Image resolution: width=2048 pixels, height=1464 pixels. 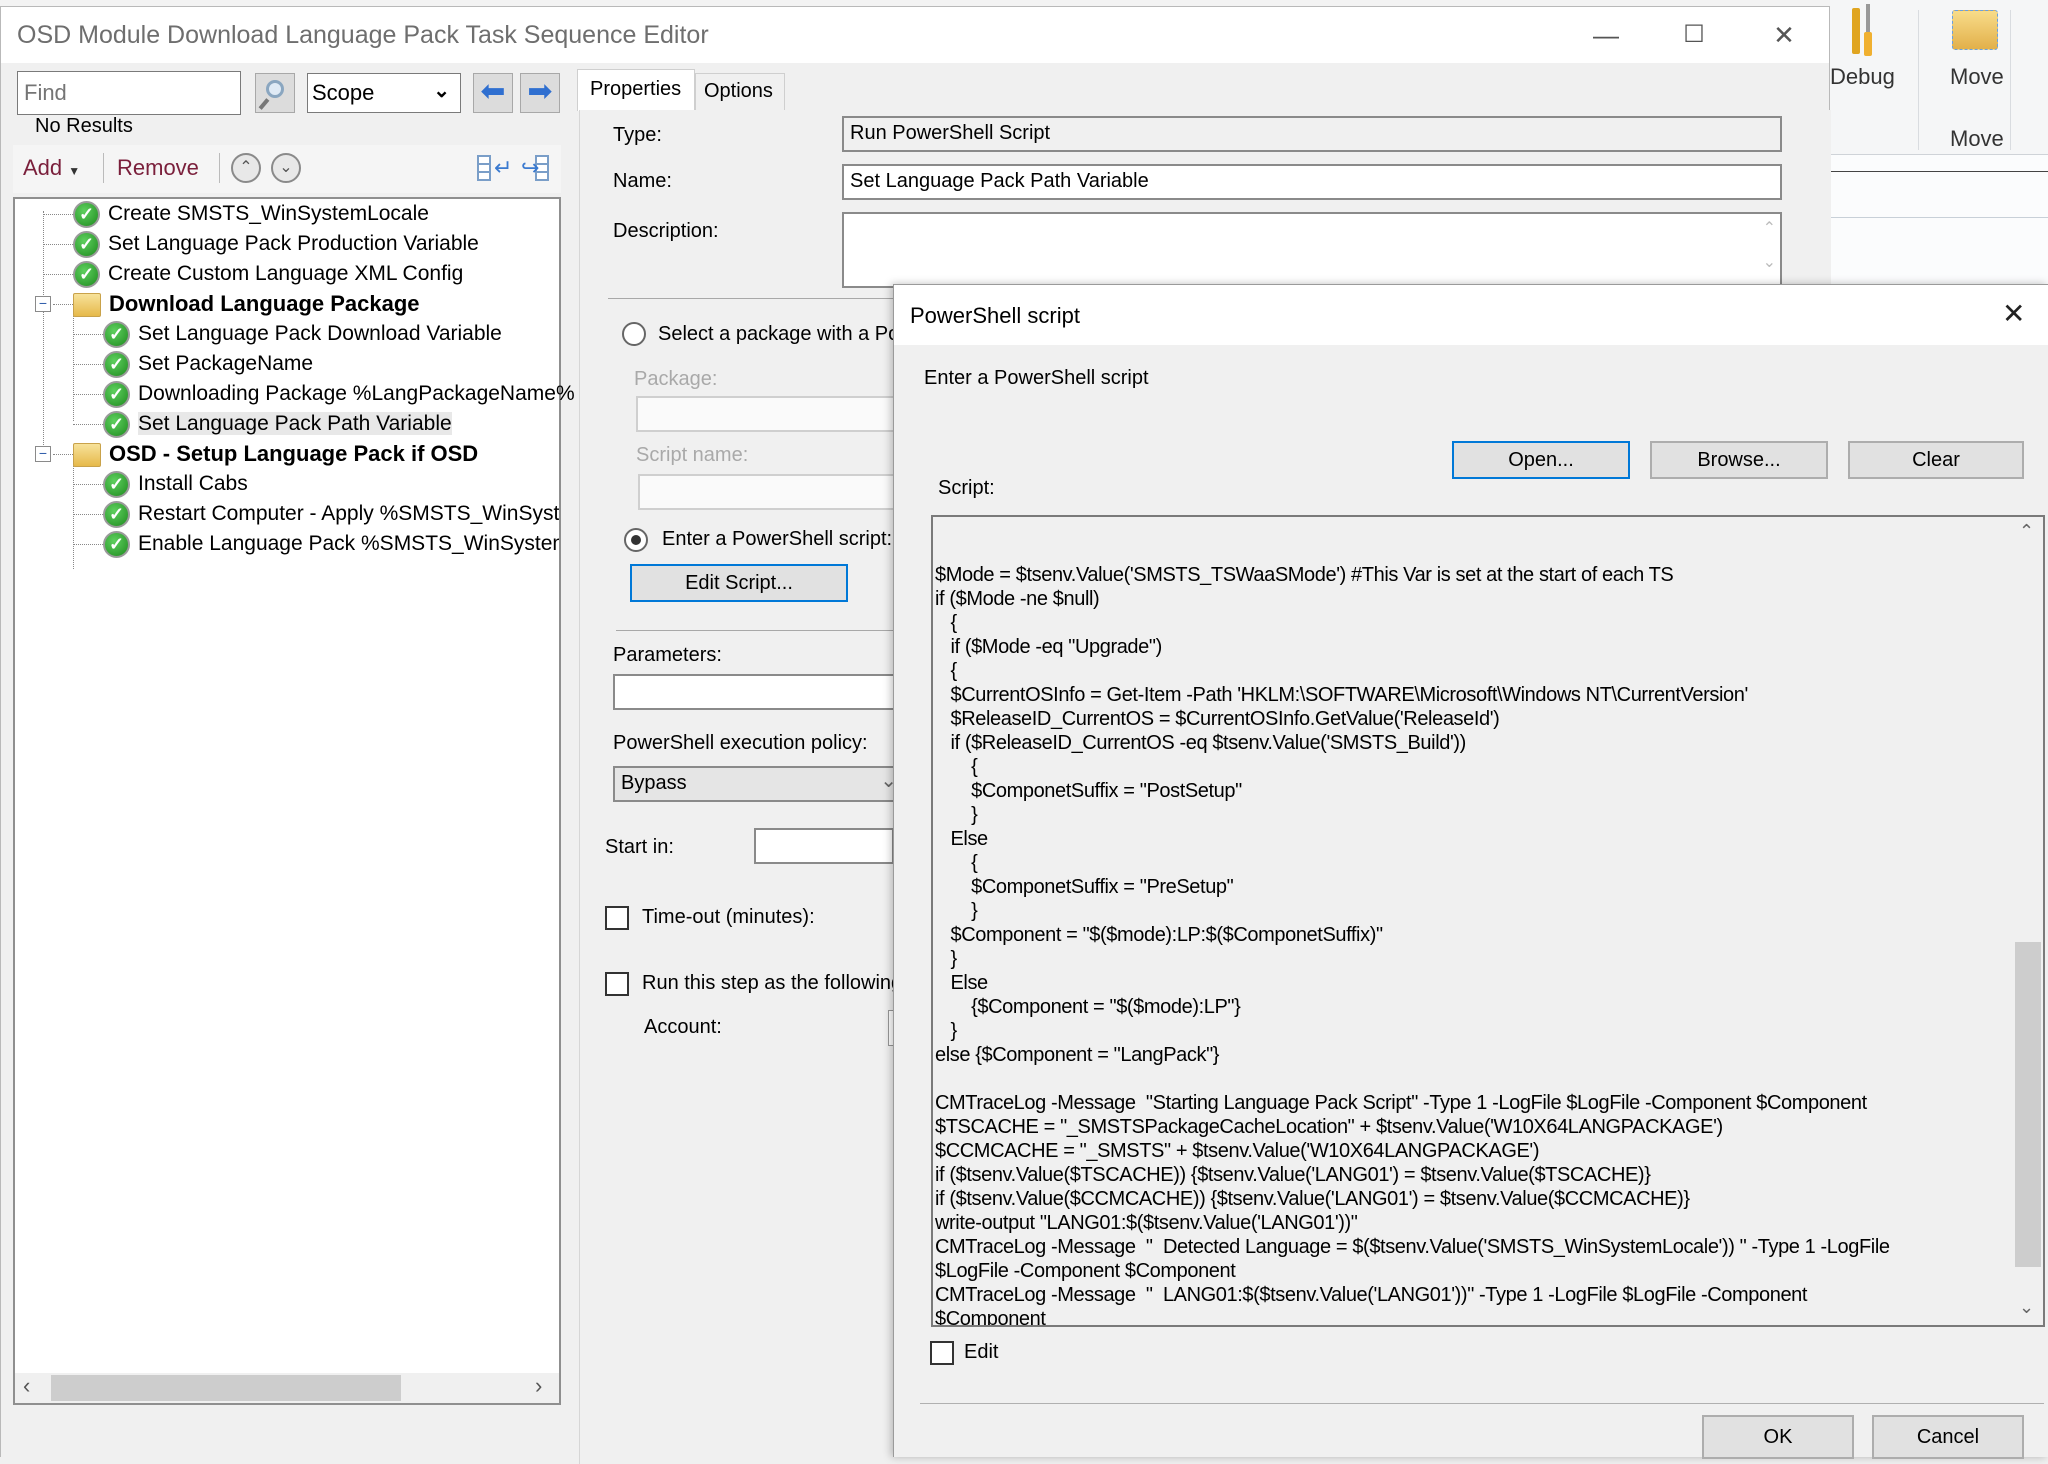 What do you see at coordinates (441, 91) in the screenshot?
I see `chevron-down-icon: ⌄` at bounding box center [441, 91].